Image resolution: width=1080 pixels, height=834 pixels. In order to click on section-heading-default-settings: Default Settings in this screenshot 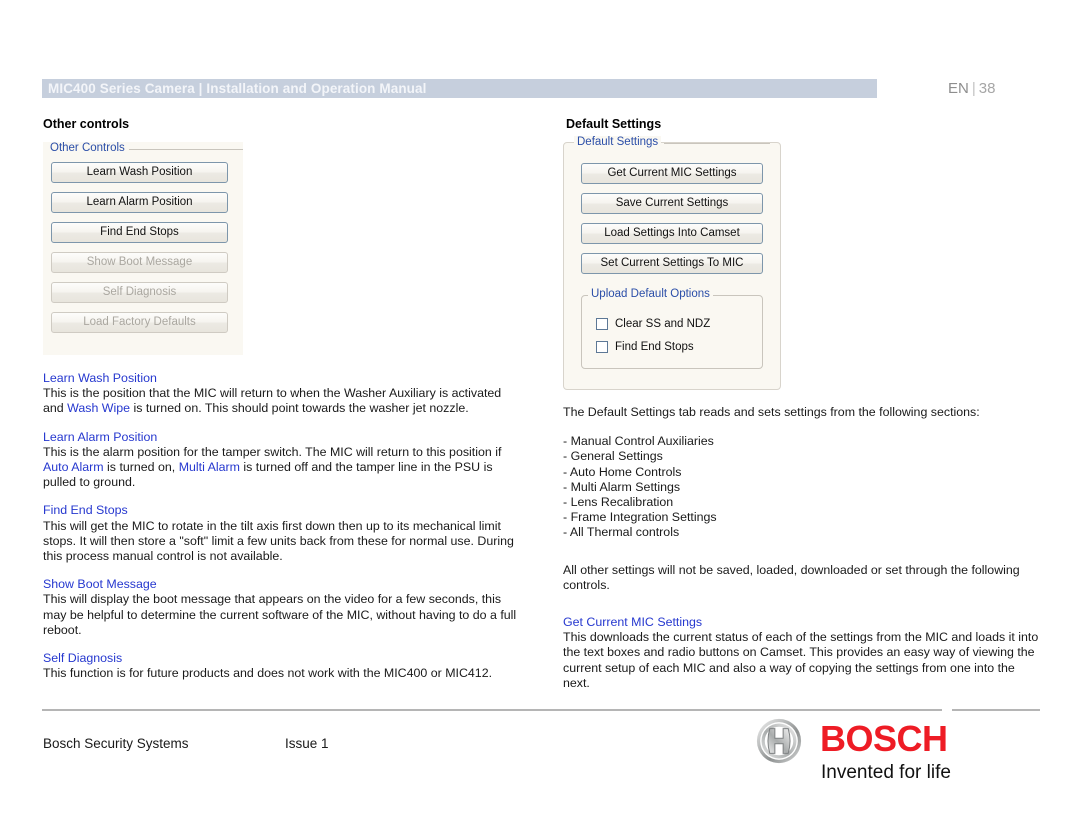, I will do `click(614, 124)`.